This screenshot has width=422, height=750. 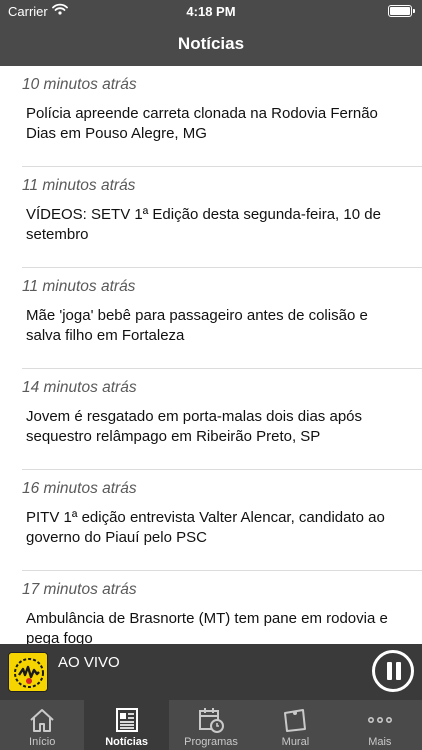 I want to click on radio-logo-icon, so click(x=28, y=672).